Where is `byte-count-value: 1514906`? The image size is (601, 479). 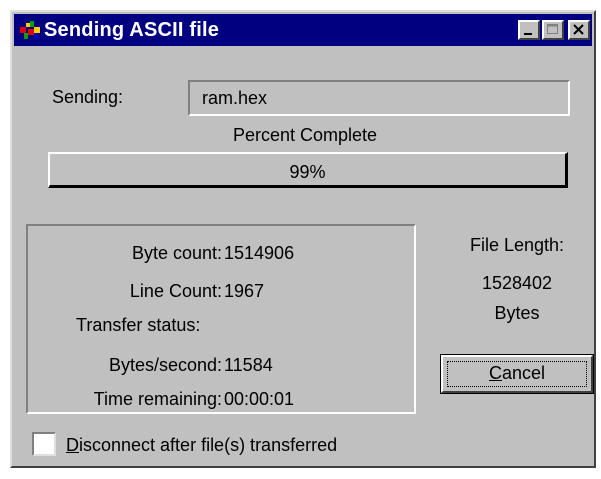 byte-count-value: 1514906 is located at coordinates (259, 253).